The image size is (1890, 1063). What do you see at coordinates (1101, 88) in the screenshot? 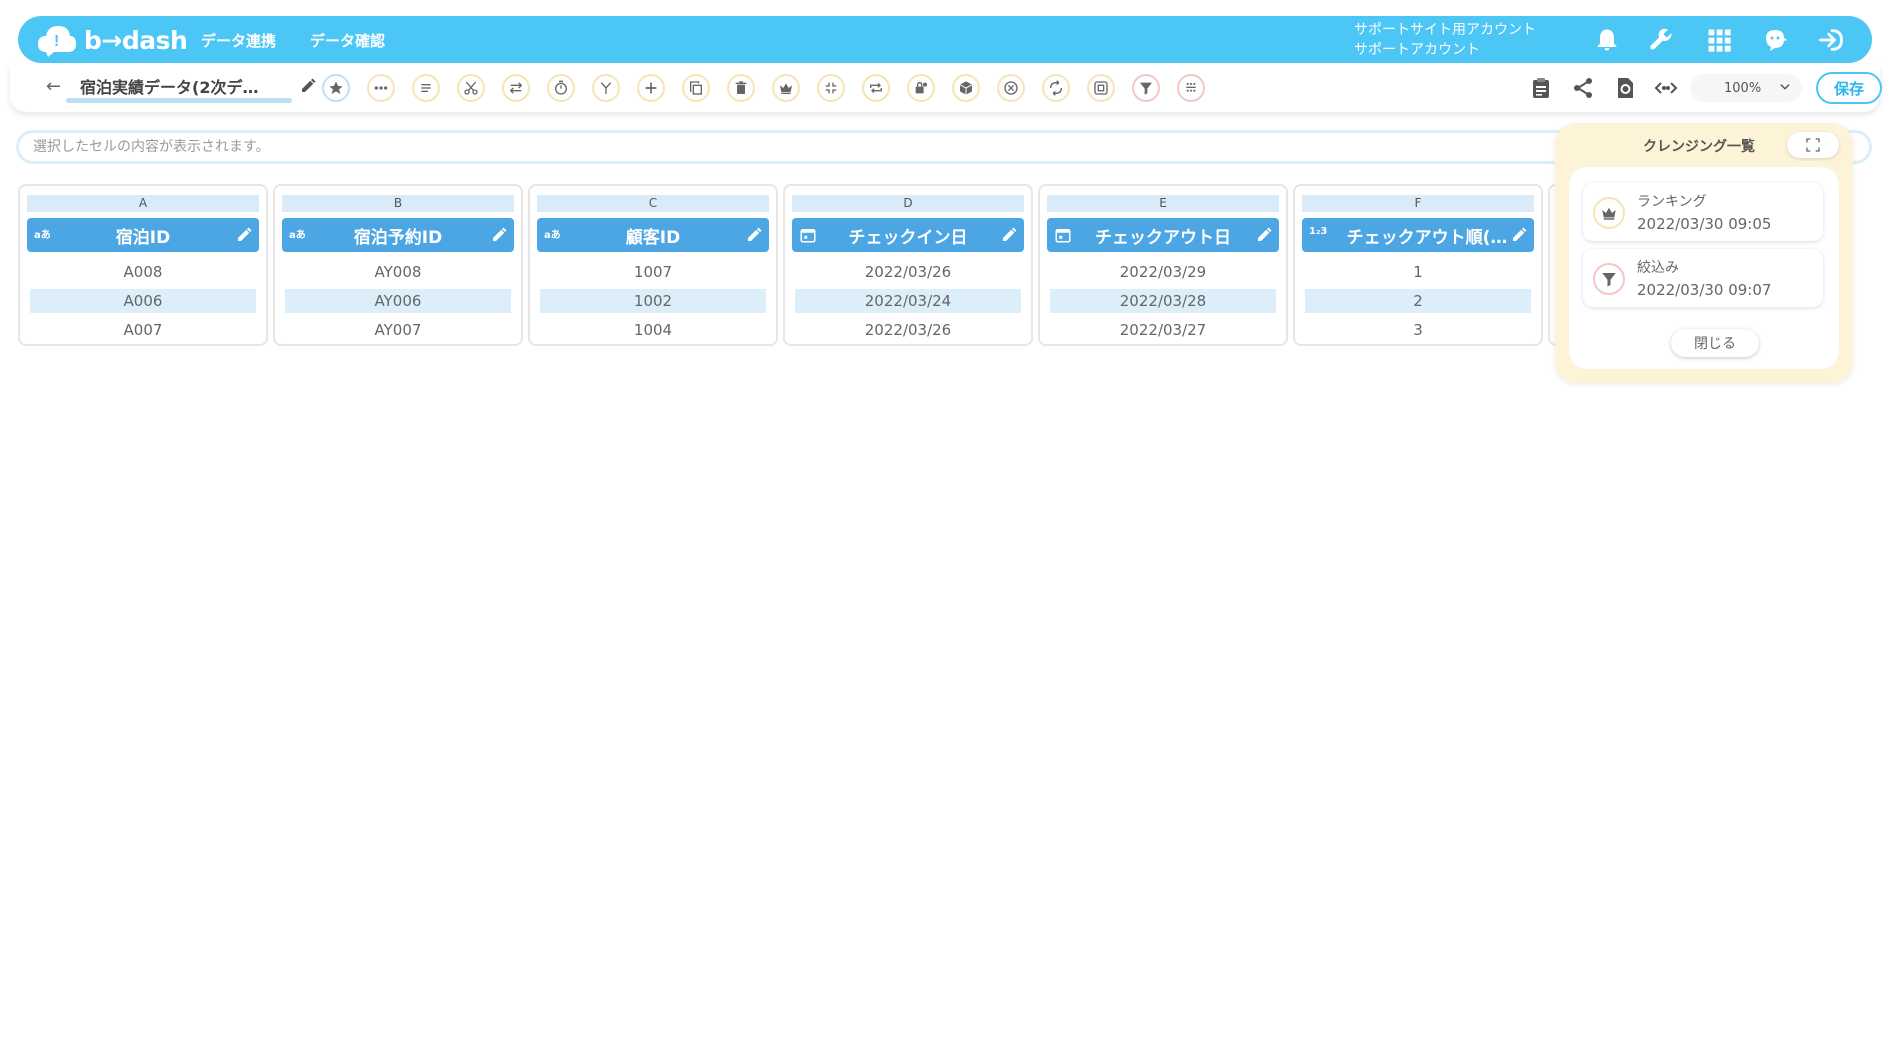
I see `target-square-icon` at bounding box center [1101, 88].